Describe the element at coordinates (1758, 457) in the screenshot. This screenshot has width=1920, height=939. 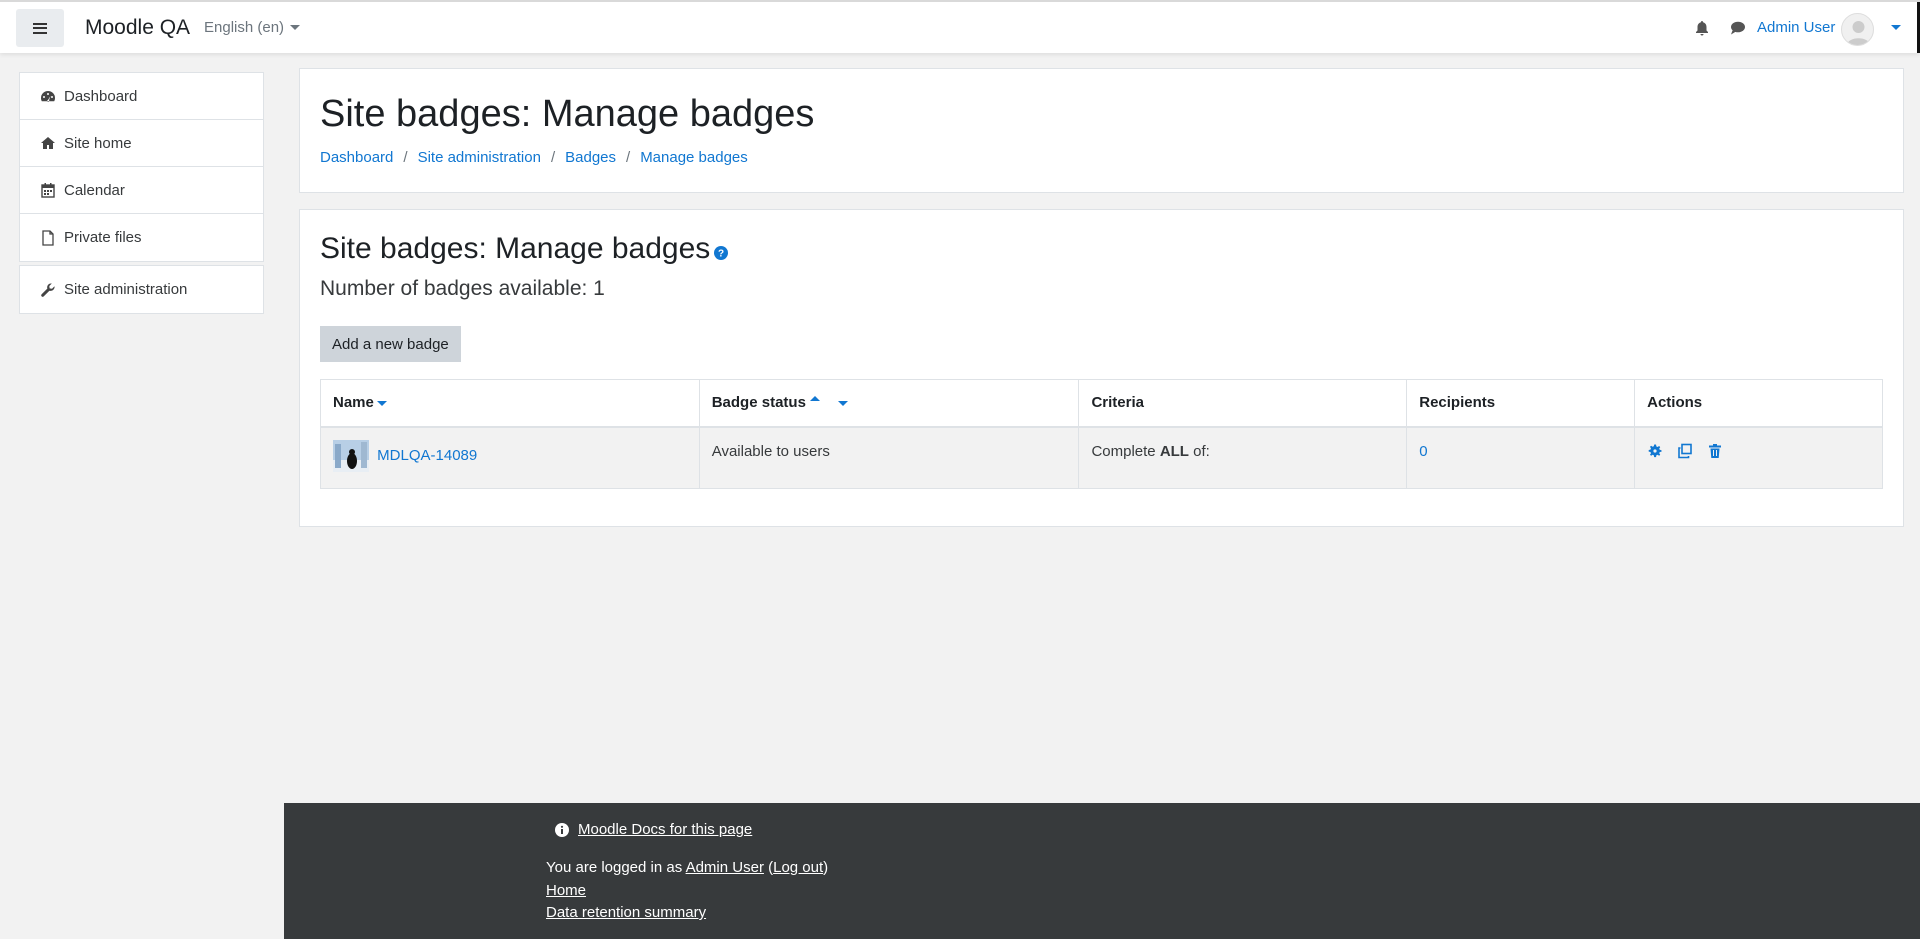
I see `badge-actions-cell` at that location.